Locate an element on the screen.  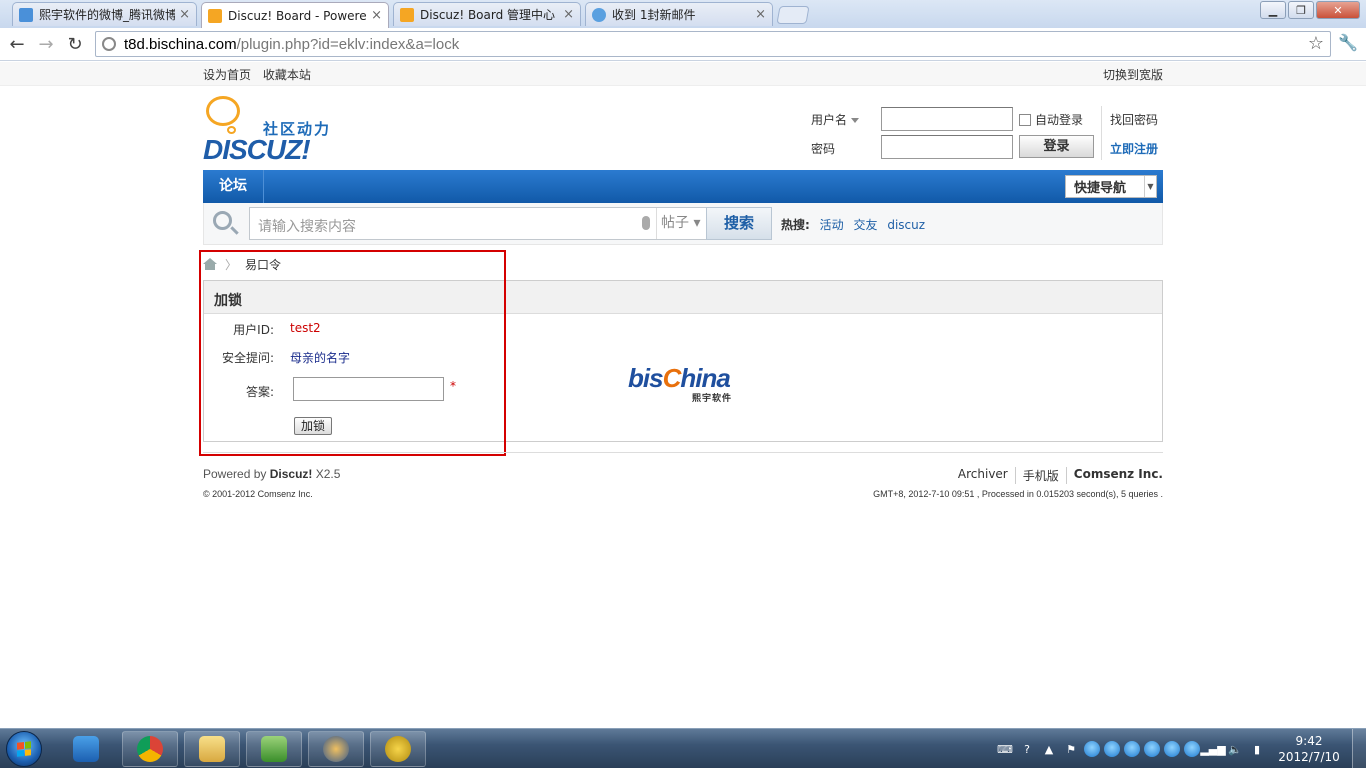
new-tab-button is located at coordinates (793, 15).